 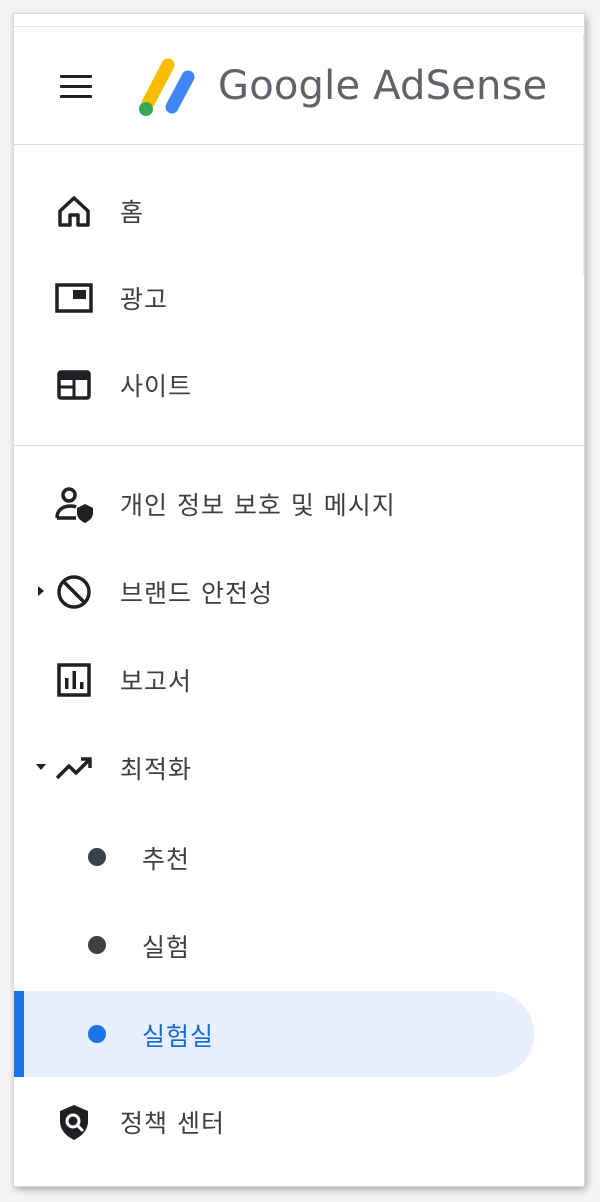 I want to click on nav-item-home: 홈, so click(x=299, y=210).